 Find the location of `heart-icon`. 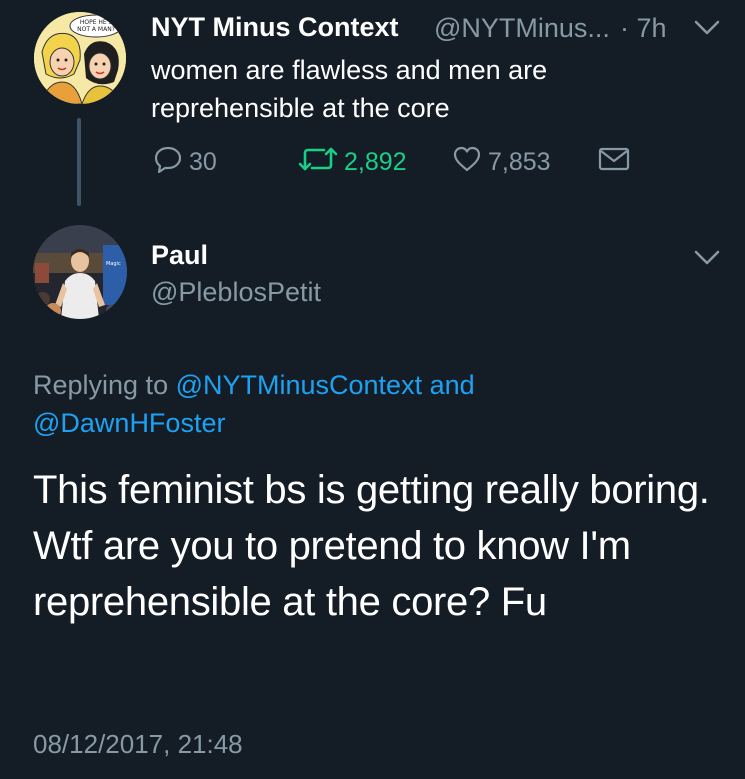

heart-icon is located at coordinates (467, 162).